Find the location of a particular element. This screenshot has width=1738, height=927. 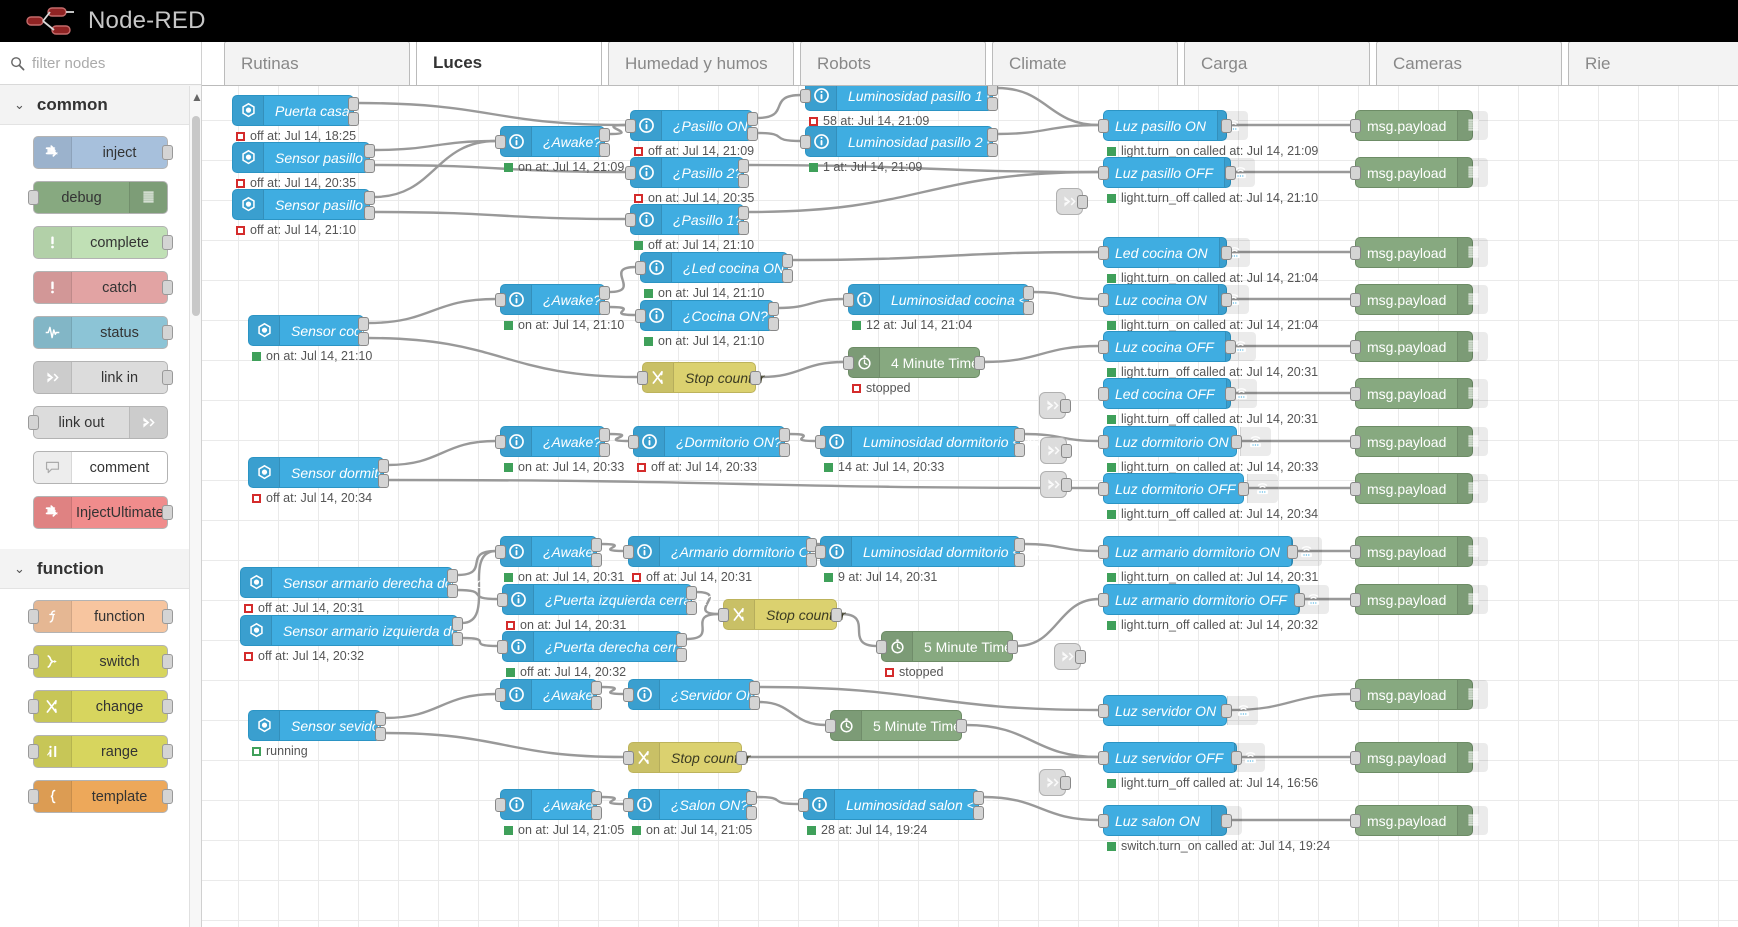

flow-node: 4 Minute Timer is located at coordinates (914, 362).